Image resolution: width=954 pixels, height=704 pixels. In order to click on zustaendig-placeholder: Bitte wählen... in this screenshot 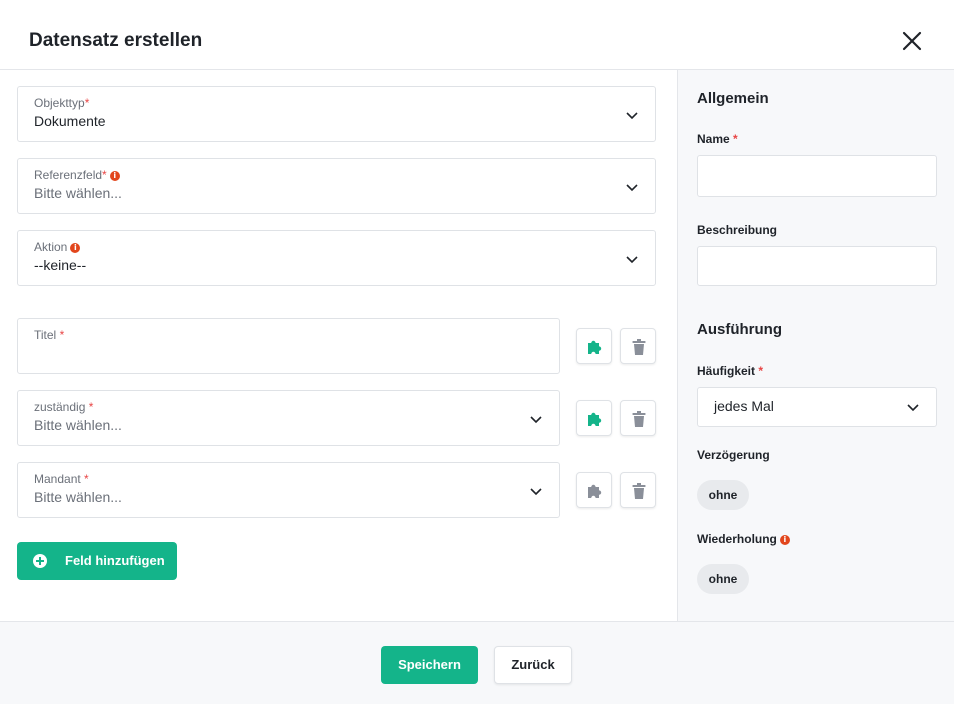, I will do `click(78, 425)`.